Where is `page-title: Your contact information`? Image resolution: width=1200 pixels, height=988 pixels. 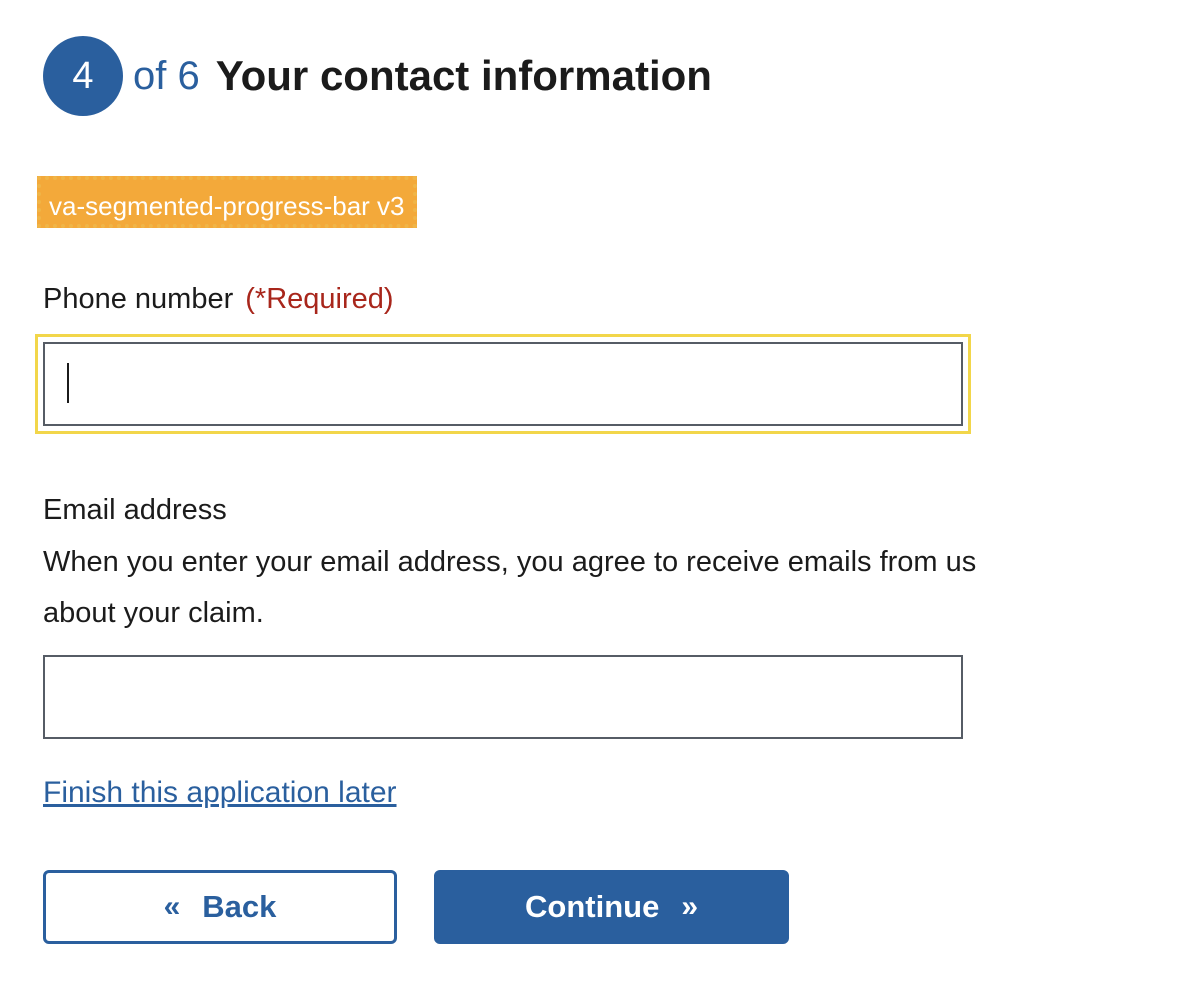 page-title: Your contact information is located at coordinates (463, 75).